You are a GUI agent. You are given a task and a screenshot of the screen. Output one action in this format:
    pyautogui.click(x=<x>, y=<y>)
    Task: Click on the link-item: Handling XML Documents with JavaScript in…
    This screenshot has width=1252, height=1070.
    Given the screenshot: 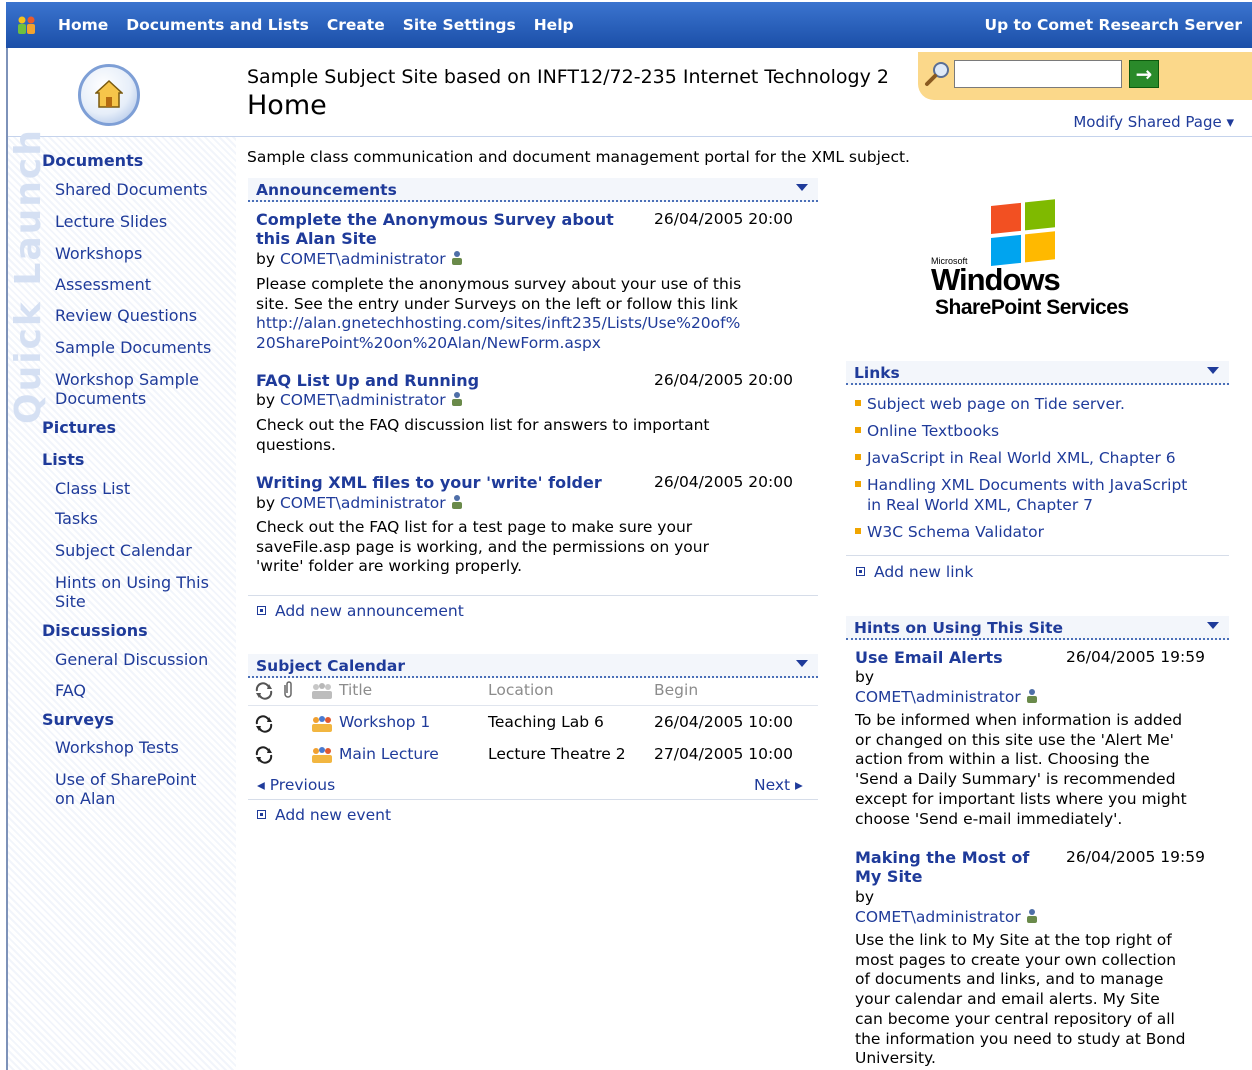 What is the action you would take?
    pyautogui.click(x=1021, y=495)
    